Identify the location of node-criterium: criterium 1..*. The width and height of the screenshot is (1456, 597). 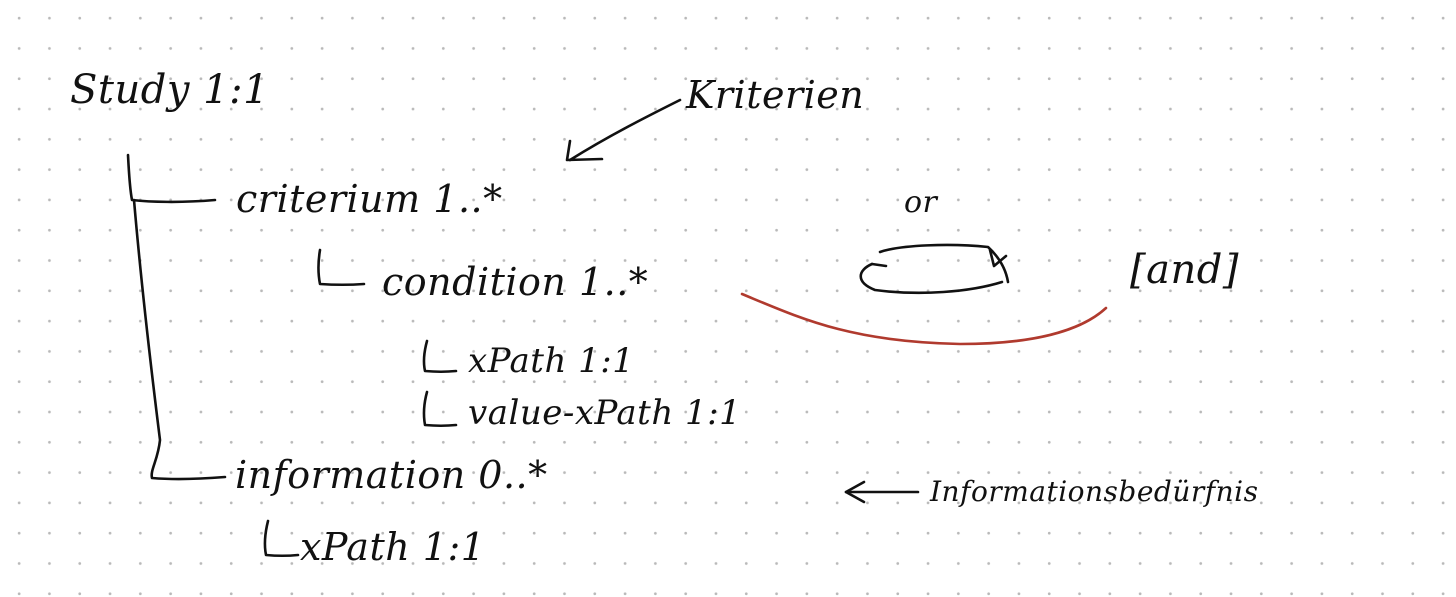
(369, 199).